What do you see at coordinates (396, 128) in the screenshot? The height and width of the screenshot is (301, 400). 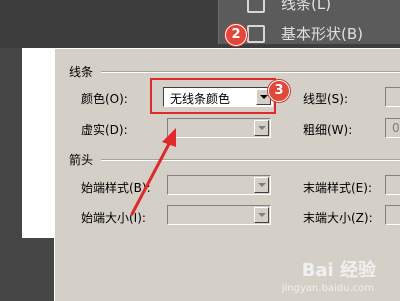 I see `weight-value: 0.` at bounding box center [396, 128].